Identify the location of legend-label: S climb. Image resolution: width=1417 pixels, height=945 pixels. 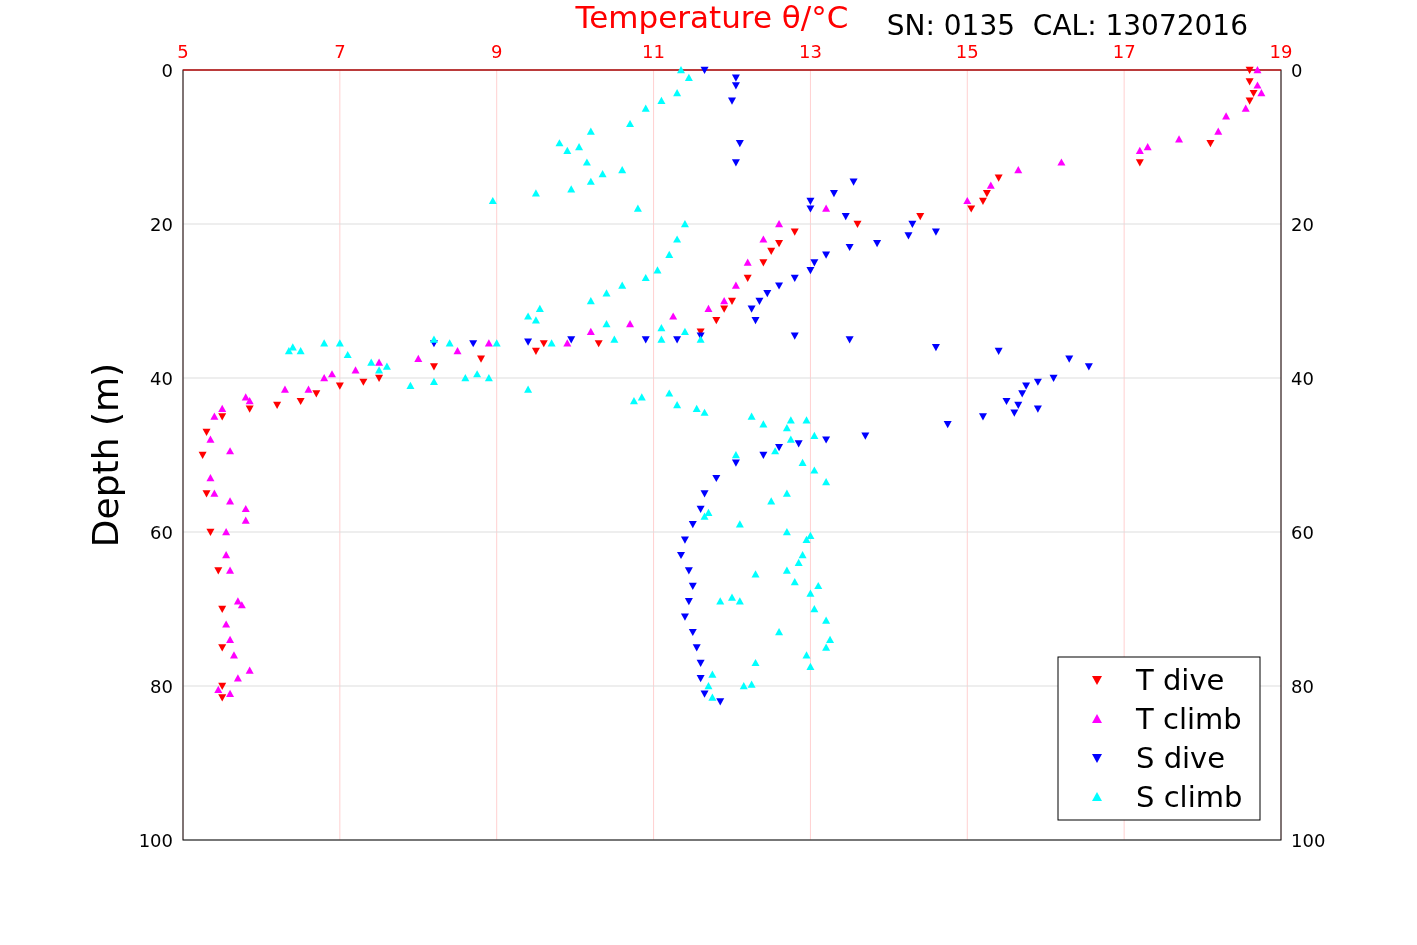
(1189, 797).